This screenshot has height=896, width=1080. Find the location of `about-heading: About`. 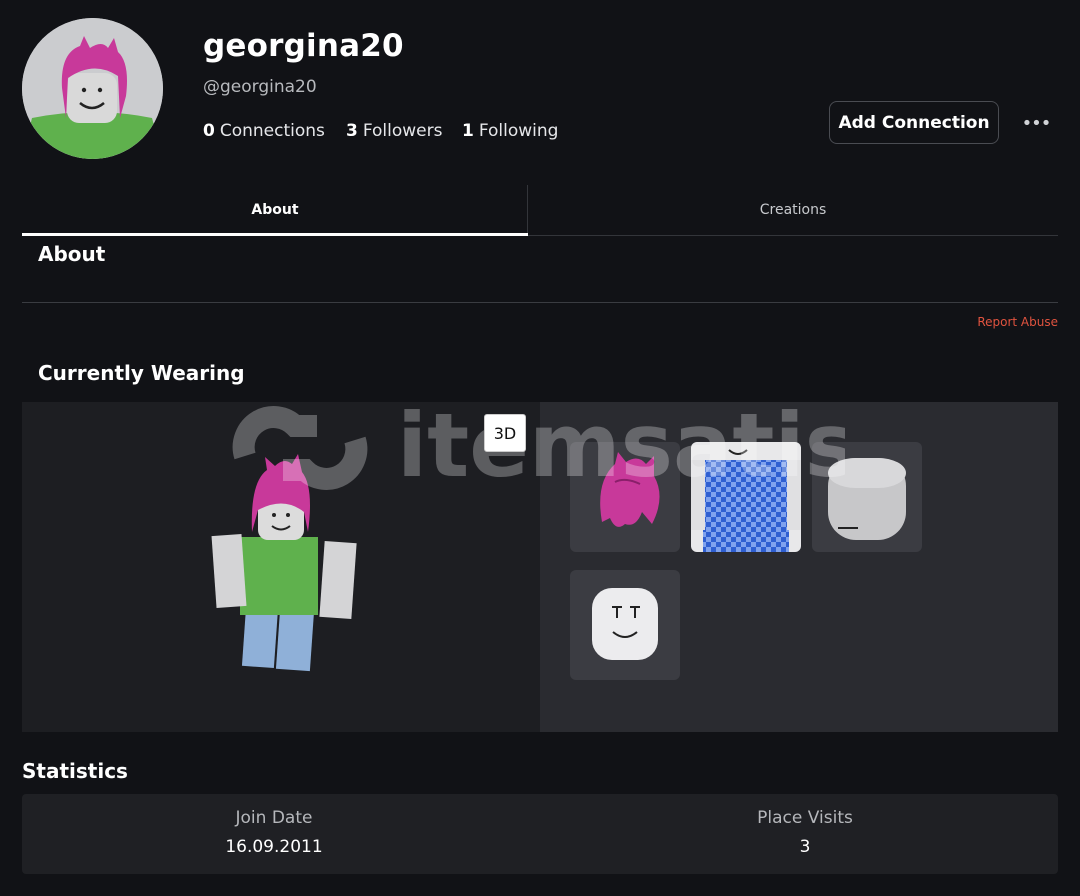

about-heading: About is located at coordinates (72, 254).